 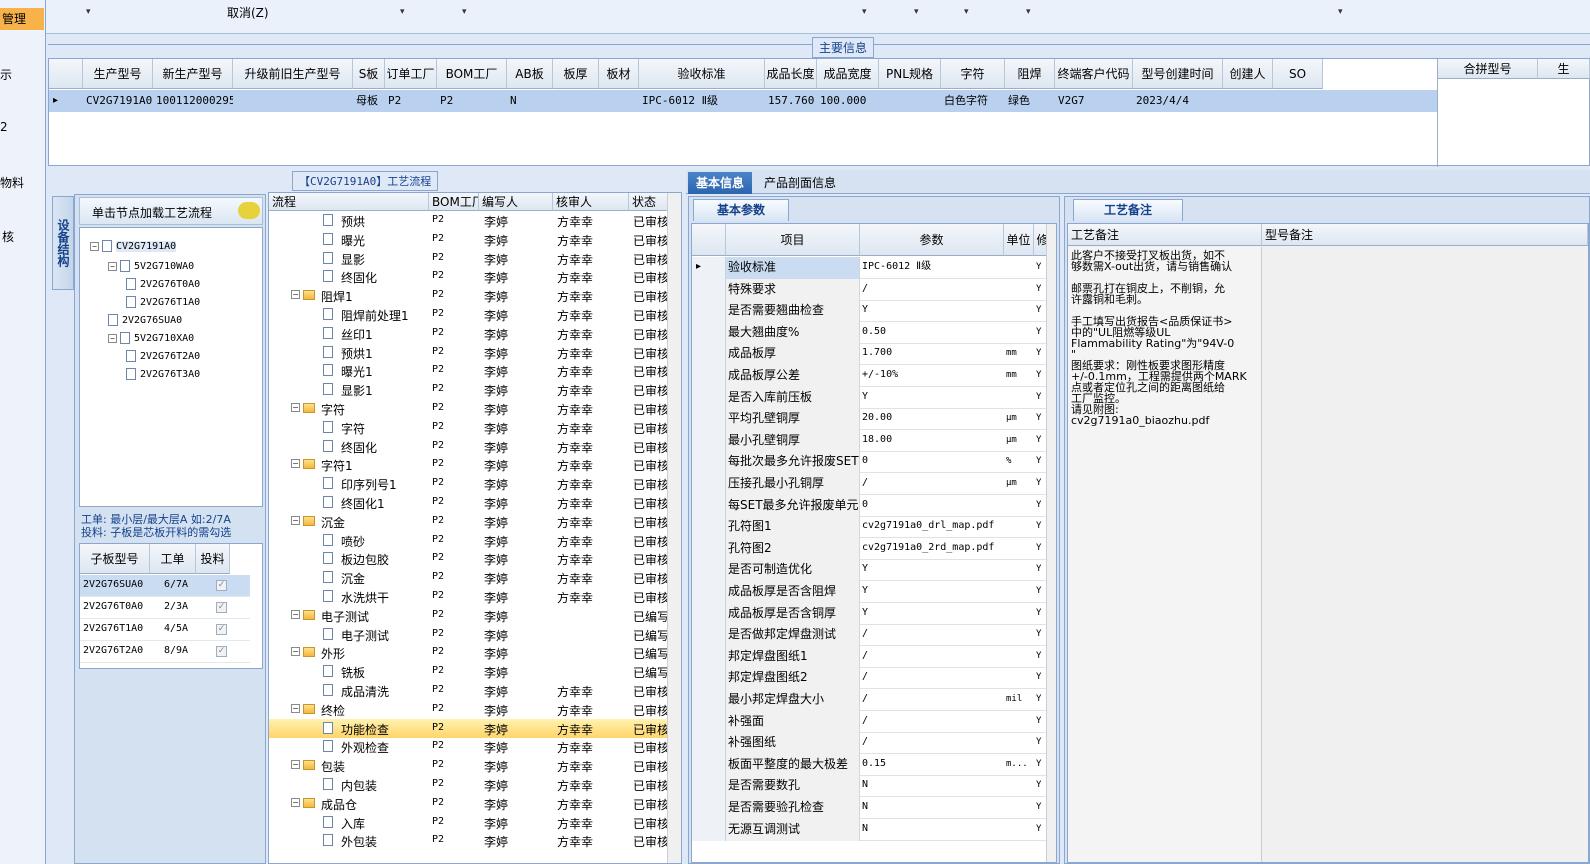 I want to click on table-row: 成品板厚公差 +/-10% mm Y, so click(x=869, y=376).